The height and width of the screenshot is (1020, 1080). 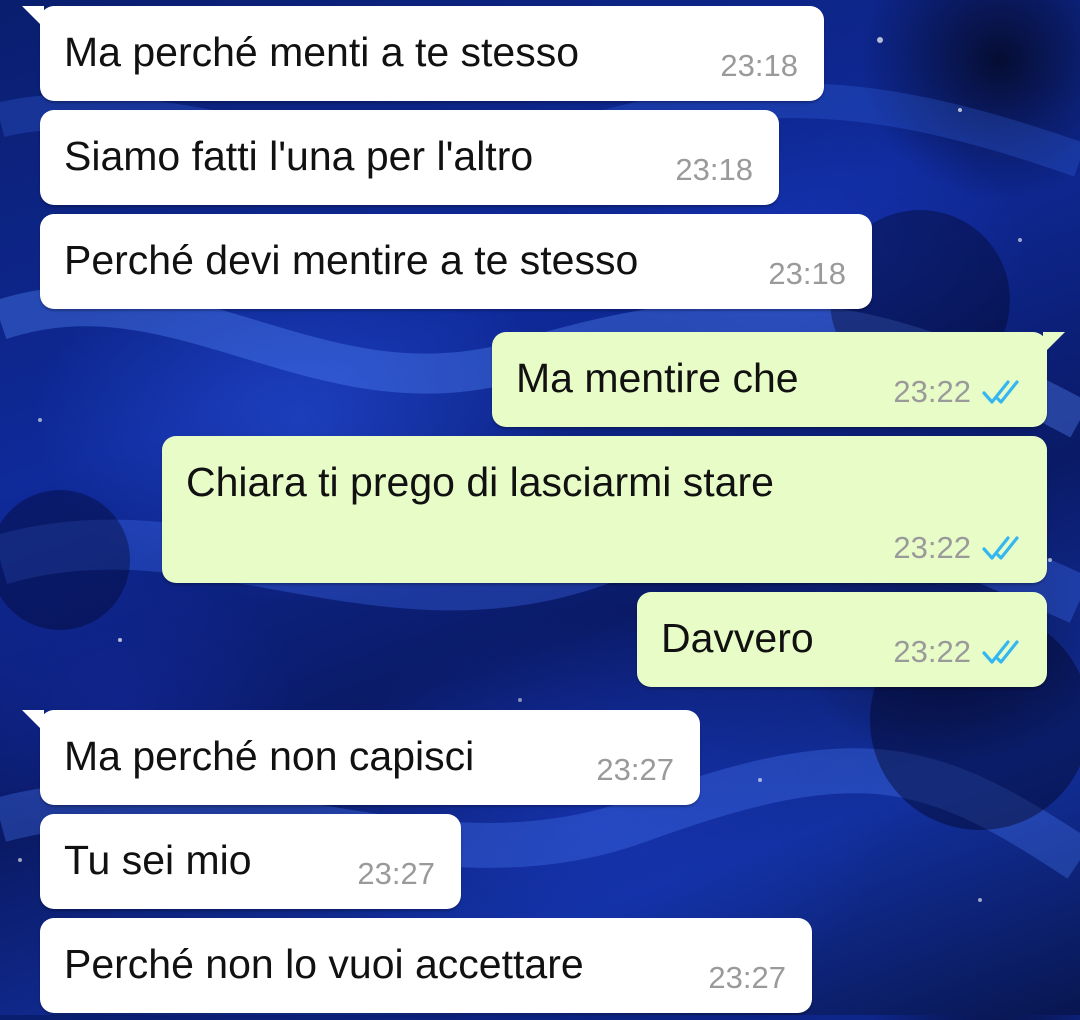 I want to click on message-bubble-incoming: Perché non lo vuoi accettare 23:27, so click(x=426, y=965).